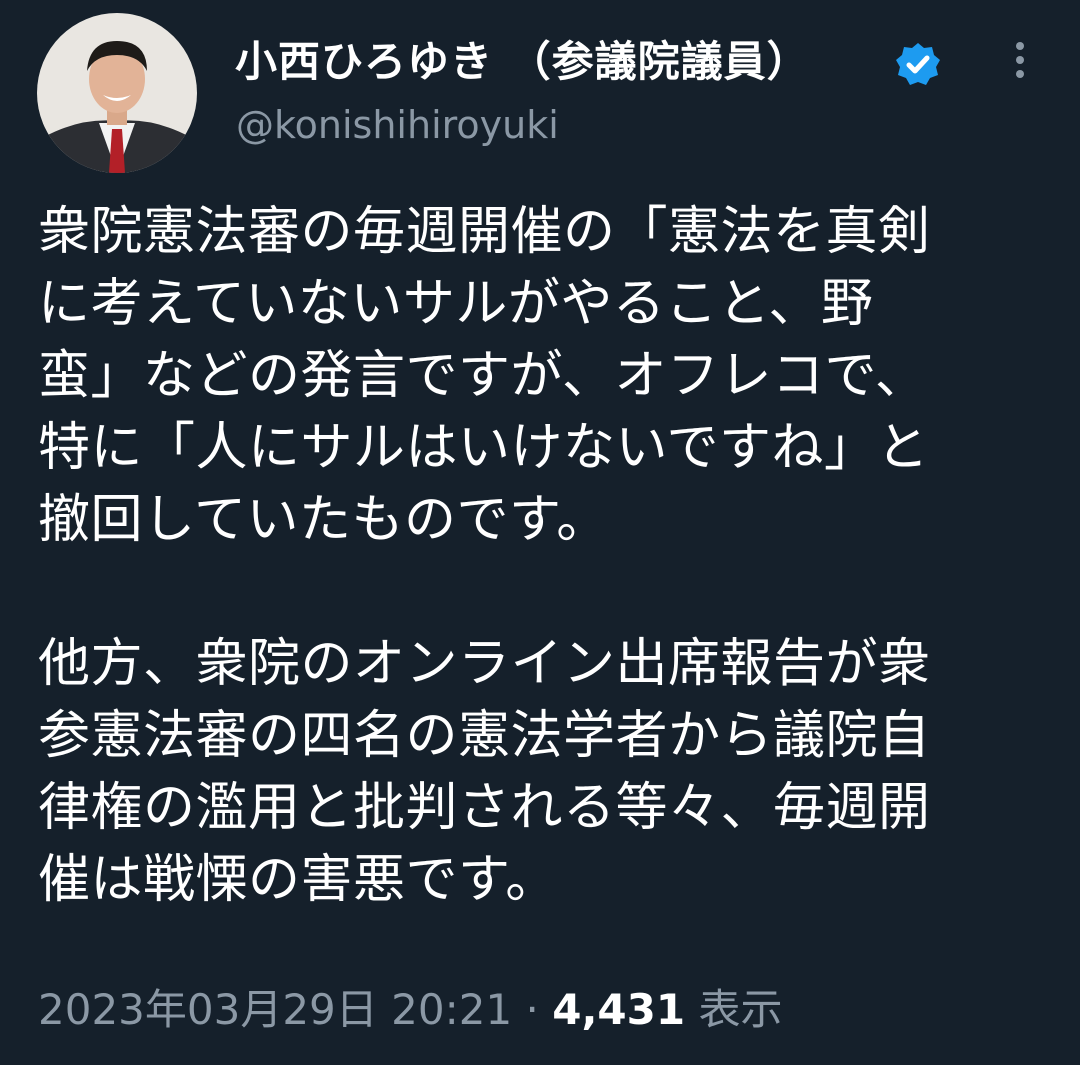 Image resolution: width=1080 pixels, height=1065 pixels. What do you see at coordinates (397, 125) in the screenshot?
I see `author-handle: @konishihiroyuki` at bounding box center [397, 125].